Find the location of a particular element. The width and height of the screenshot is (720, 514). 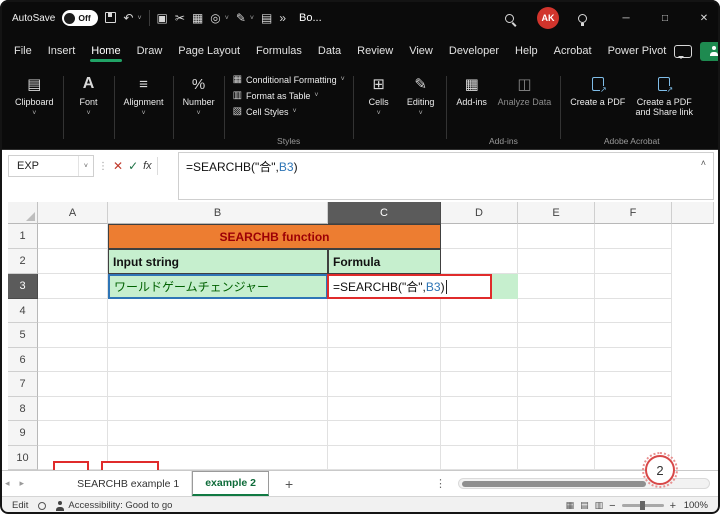

row-header-5: 5 is located at coordinates (23, 335).